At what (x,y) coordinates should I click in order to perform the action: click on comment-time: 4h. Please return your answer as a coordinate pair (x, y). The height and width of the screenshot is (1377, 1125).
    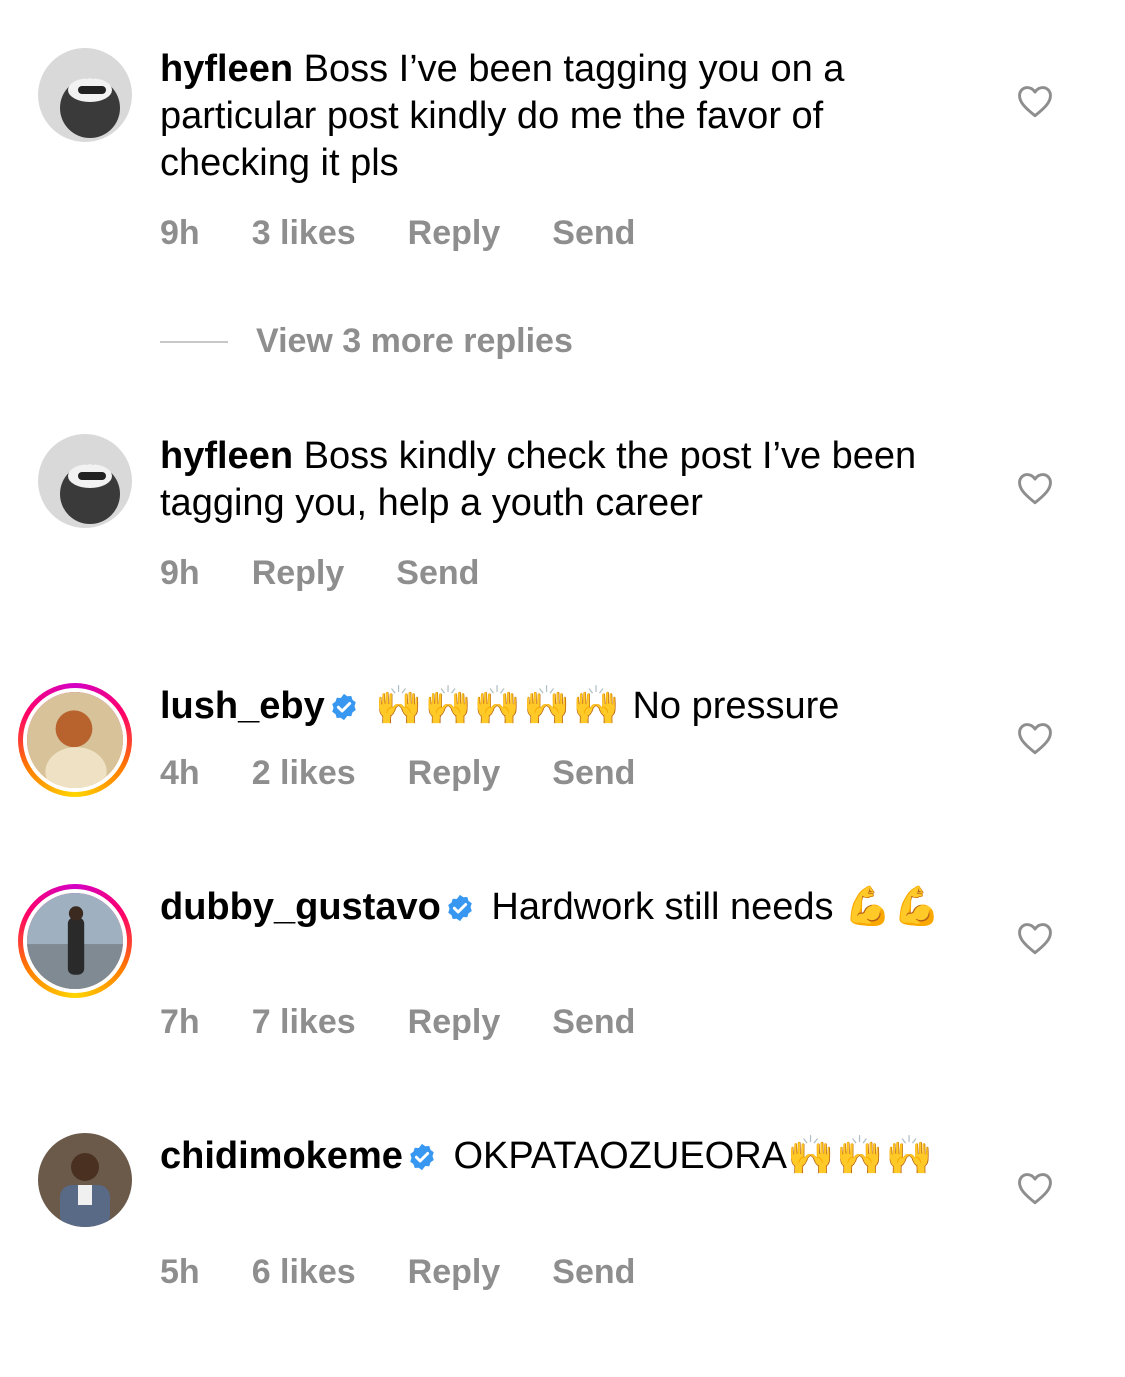
    Looking at the image, I should click on (180, 773).